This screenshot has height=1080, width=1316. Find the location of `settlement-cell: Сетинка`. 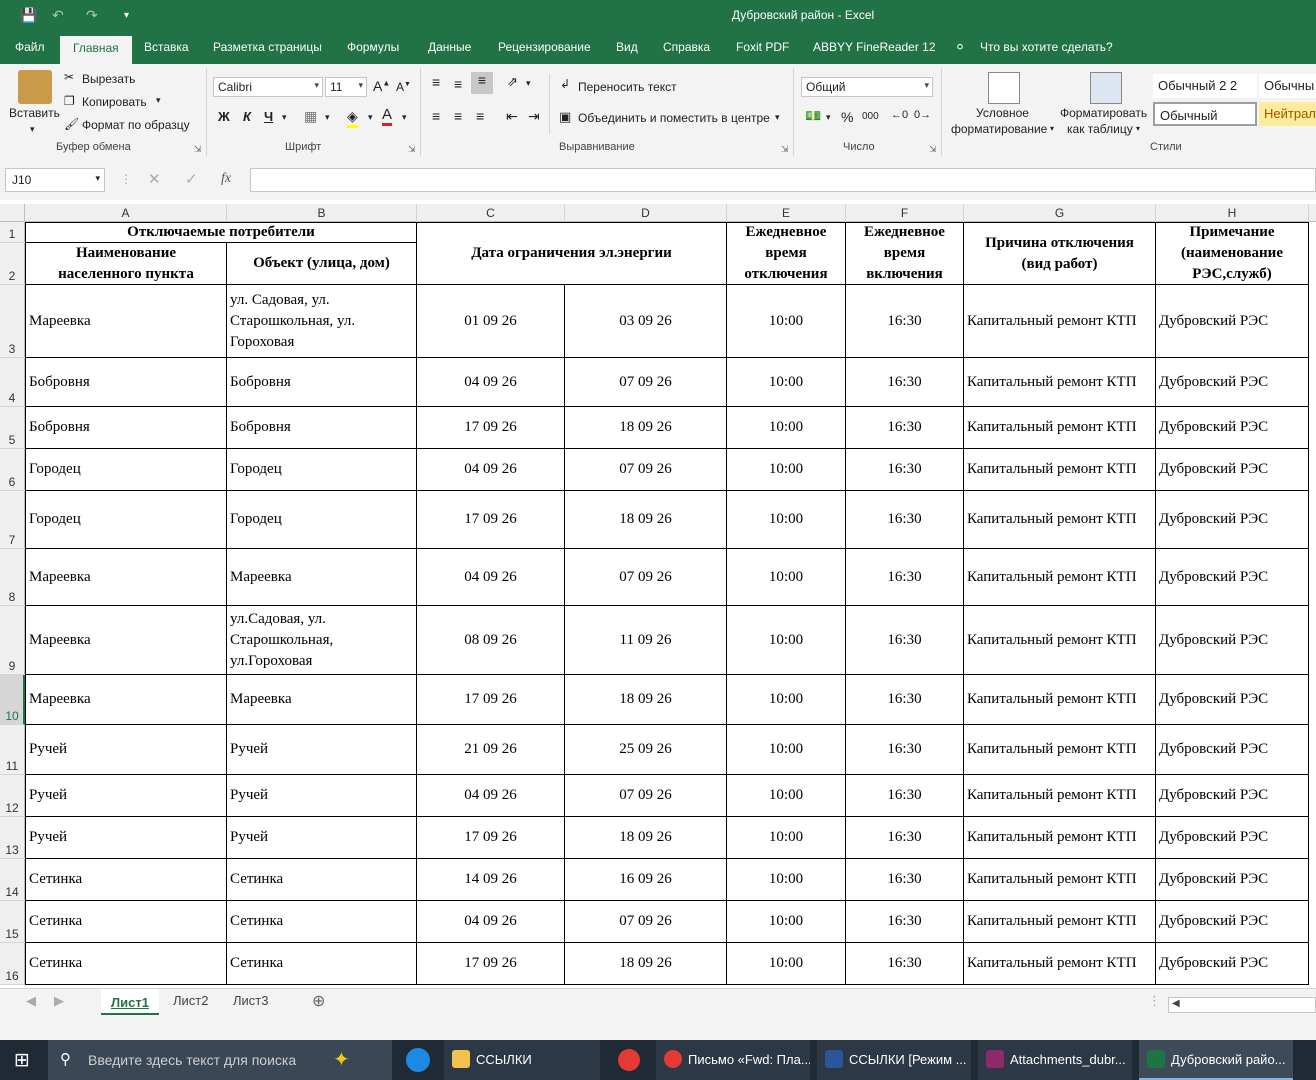

settlement-cell: Сетинка is located at coordinates (126, 880).